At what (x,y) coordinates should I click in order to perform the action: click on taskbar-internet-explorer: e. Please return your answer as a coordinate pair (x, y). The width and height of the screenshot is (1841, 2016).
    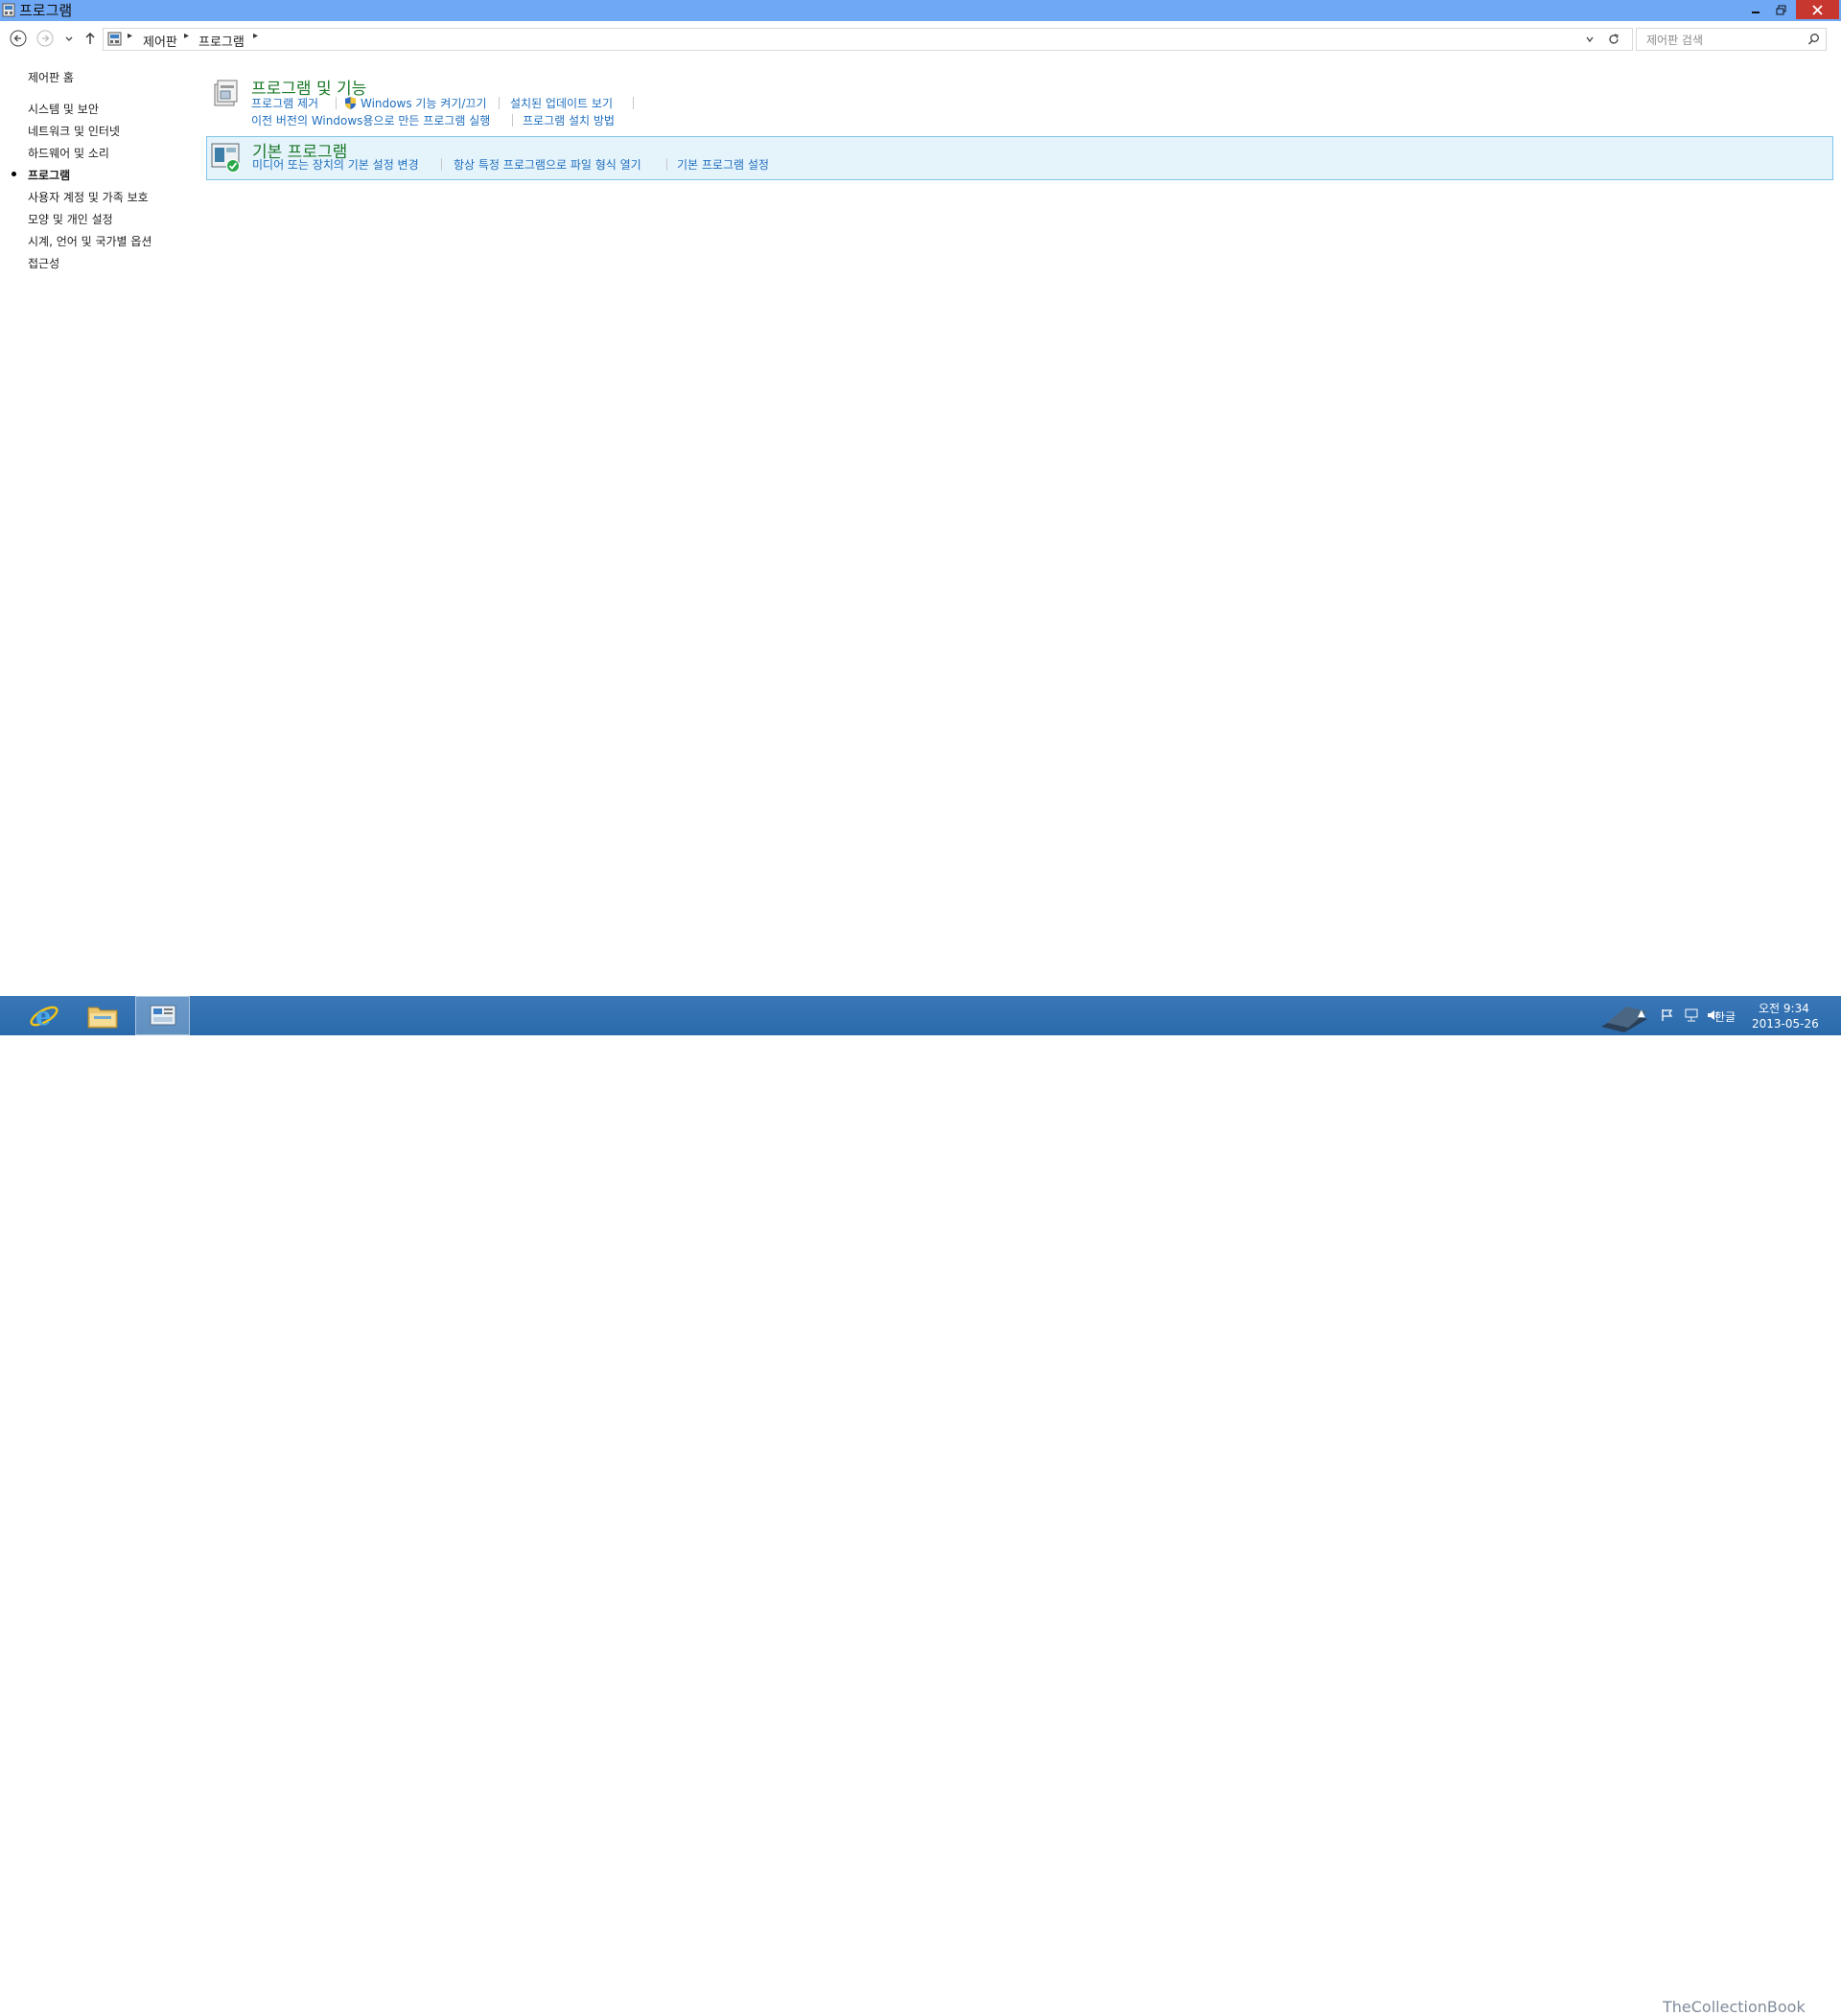
    Looking at the image, I should click on (43, 1015).